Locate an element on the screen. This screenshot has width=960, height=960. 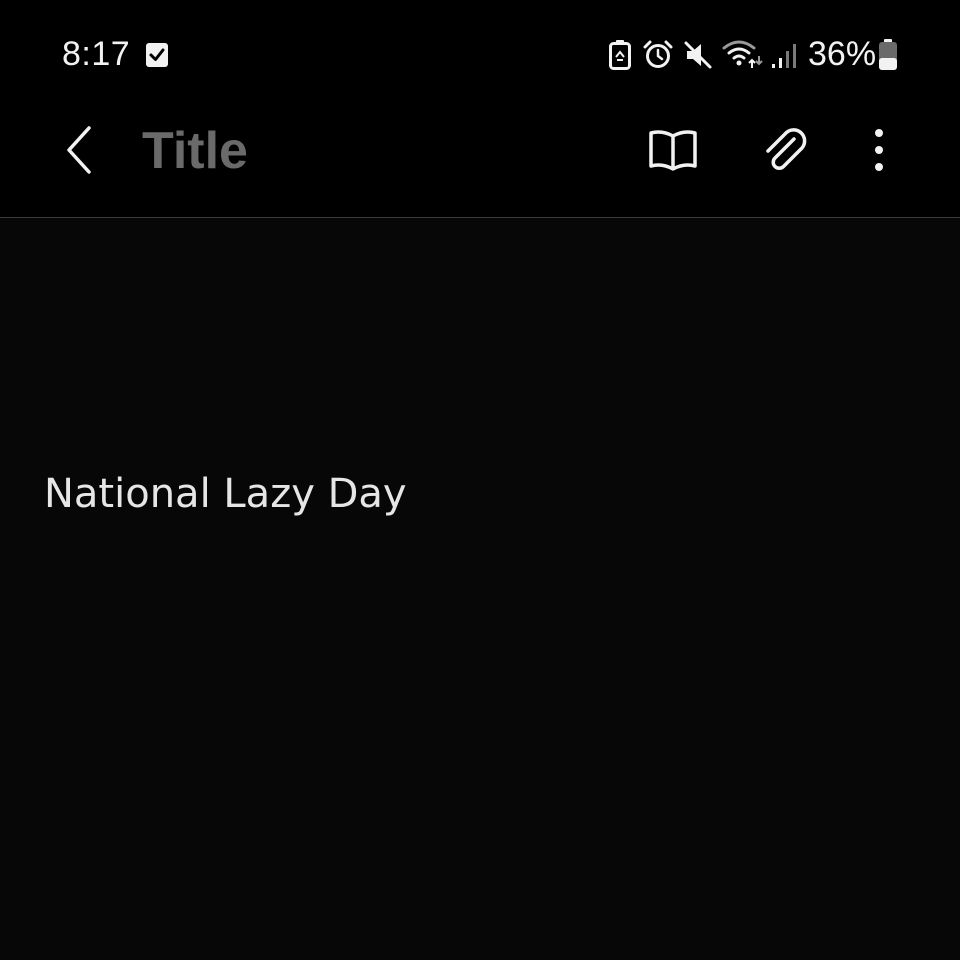
alarm-icon is located at coordinates (658, 54).